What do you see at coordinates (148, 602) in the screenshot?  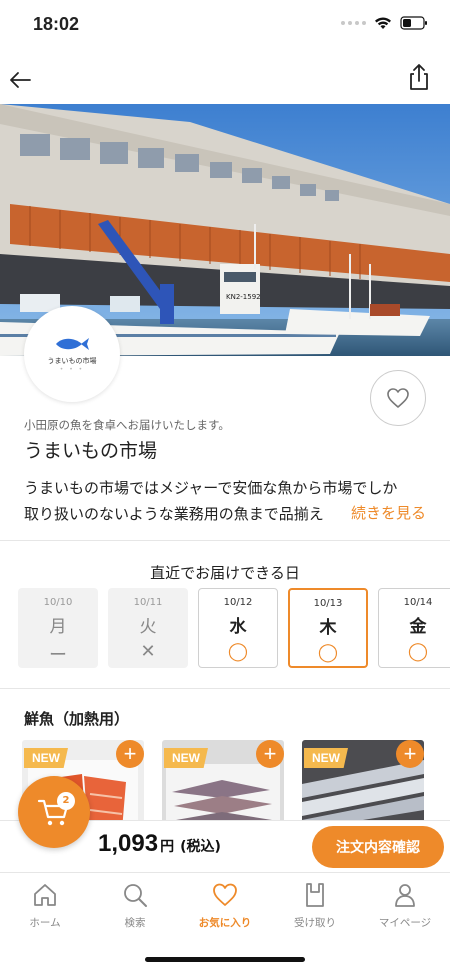 I see `date-label: 10/11` at bounding box center [148, 602].